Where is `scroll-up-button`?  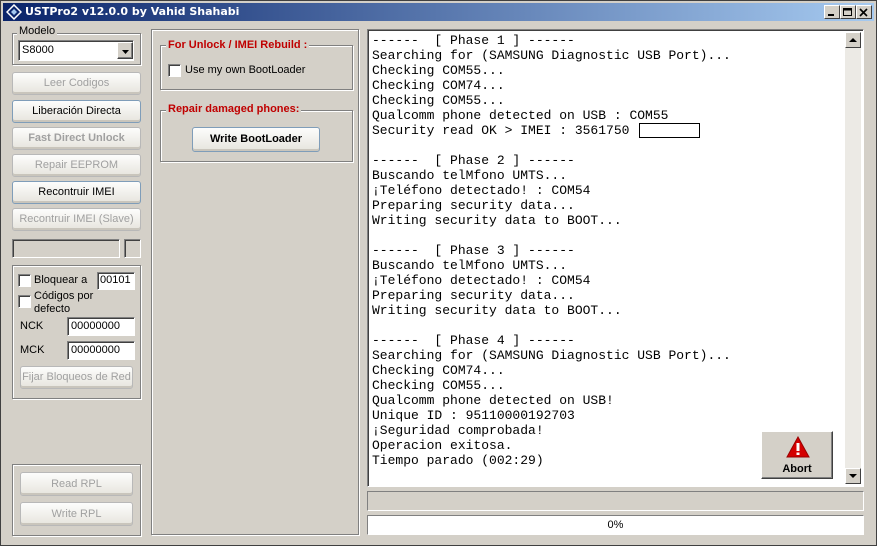 scroll-up-button is located at coordinates (853, 40).